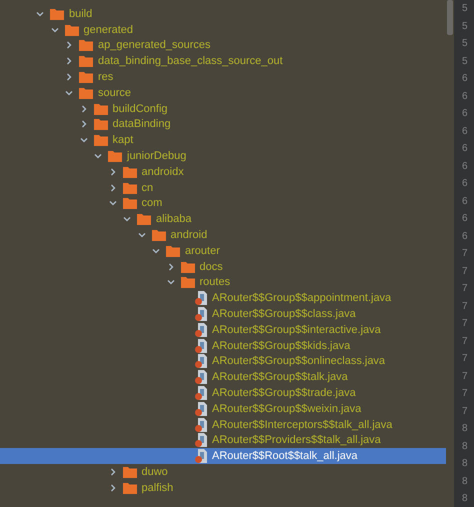 The width and height of the screenshot is (474, 507). What do you see at coordinates (223, 140) in the screenshot?
I see `tree-item: kapt` at bounding box center [223, 140].